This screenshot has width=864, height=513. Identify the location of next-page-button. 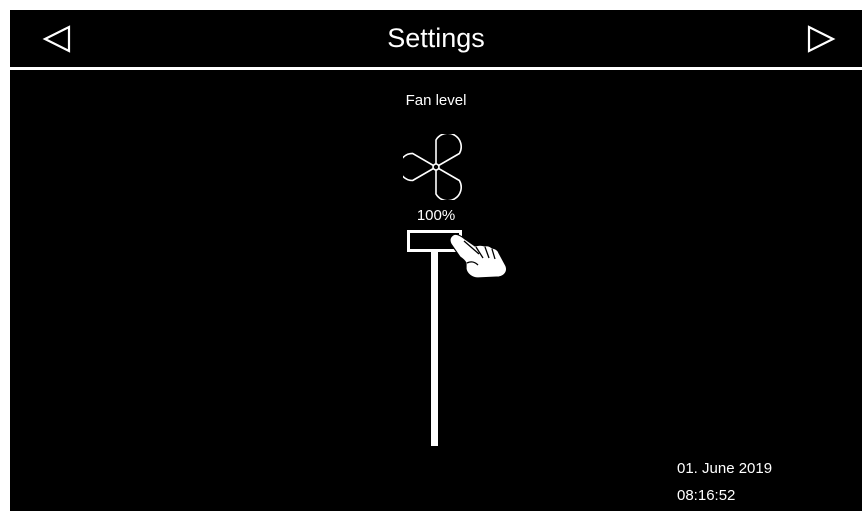
(821, 39).